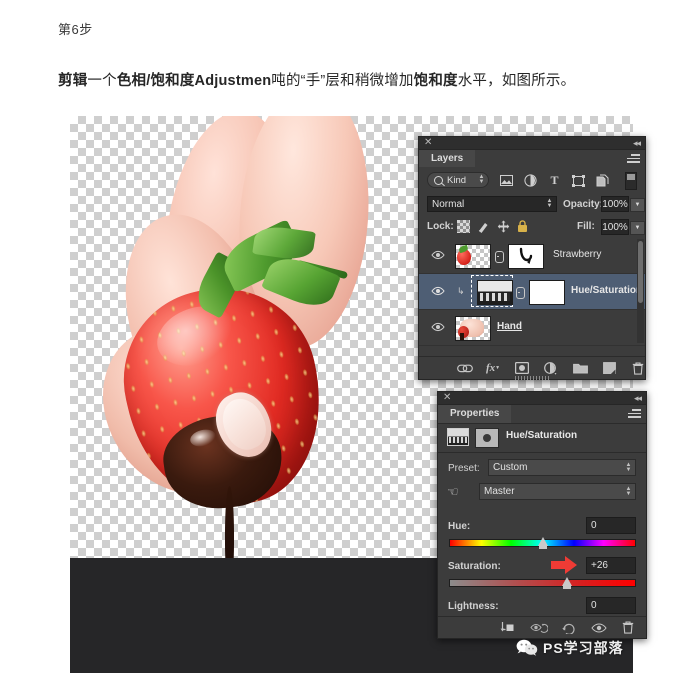 Image resolution: width=700 pixels, height=677 pixels. I want to click on link-layers-icon, so click(465, 368).